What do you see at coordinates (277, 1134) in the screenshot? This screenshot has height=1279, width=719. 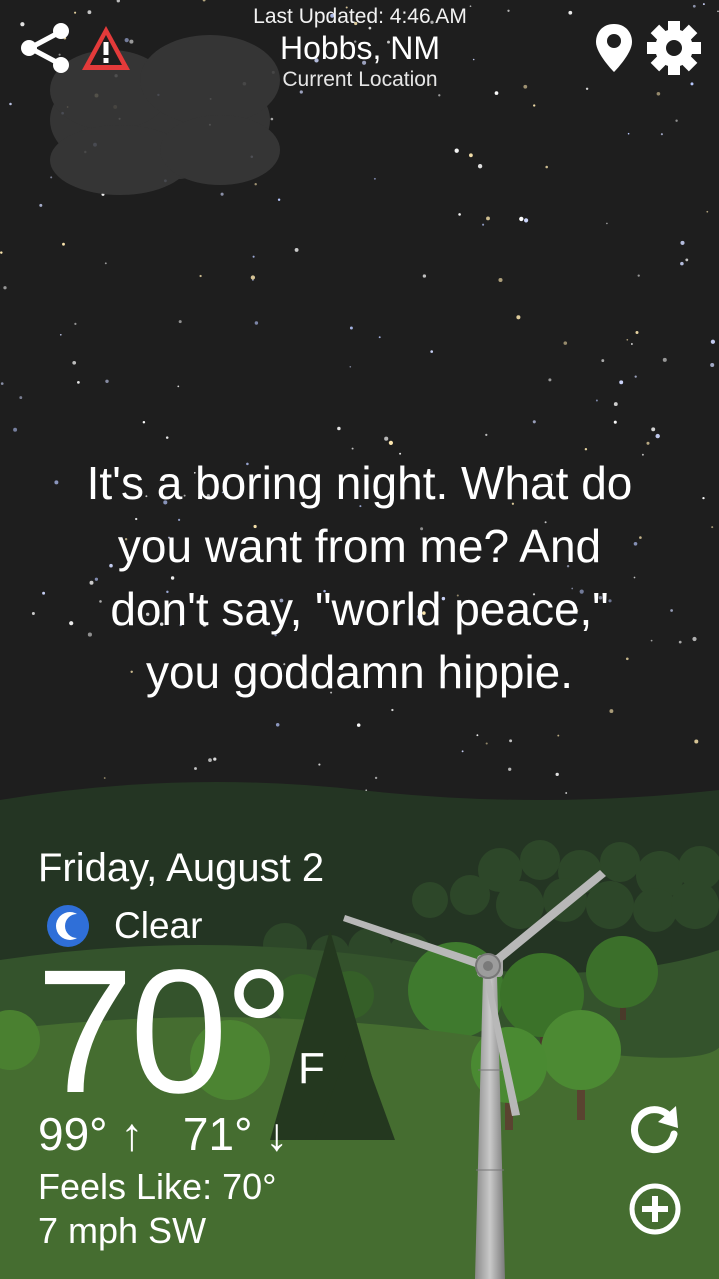 I see `arrow-down-icon: ↓` at bounding box center [277, 1134].